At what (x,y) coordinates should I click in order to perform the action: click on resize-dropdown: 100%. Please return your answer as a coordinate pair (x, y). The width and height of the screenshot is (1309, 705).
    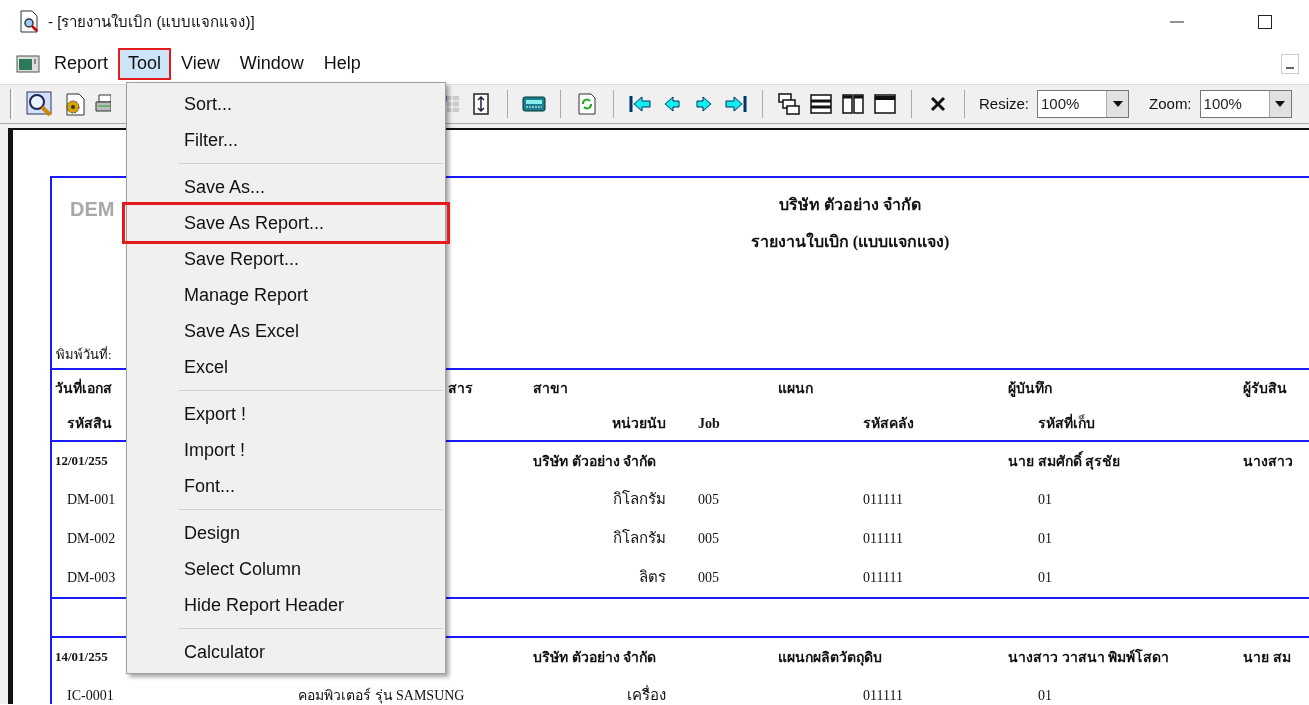
    Looking at the image, I should click on (1083, 104).